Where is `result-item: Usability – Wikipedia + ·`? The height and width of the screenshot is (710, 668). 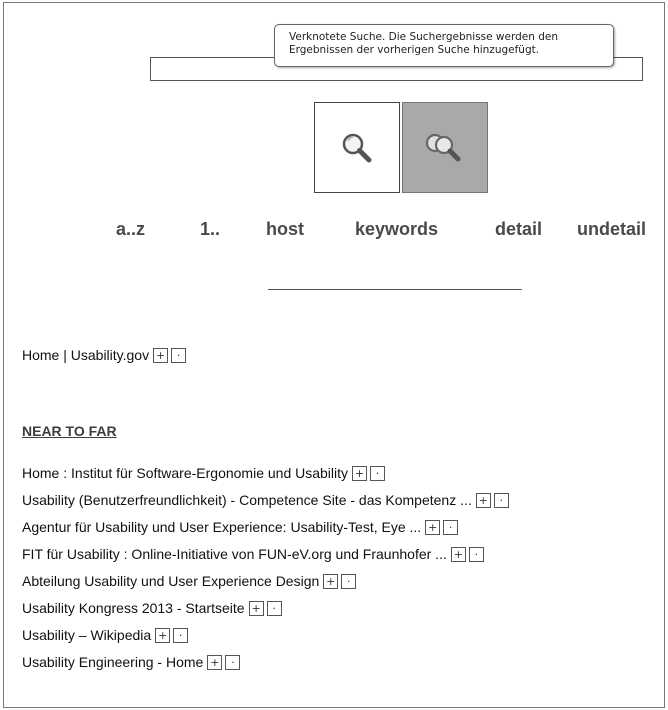
result-item: Usability – Wikipedia + · is located at coordinates (105, 635).